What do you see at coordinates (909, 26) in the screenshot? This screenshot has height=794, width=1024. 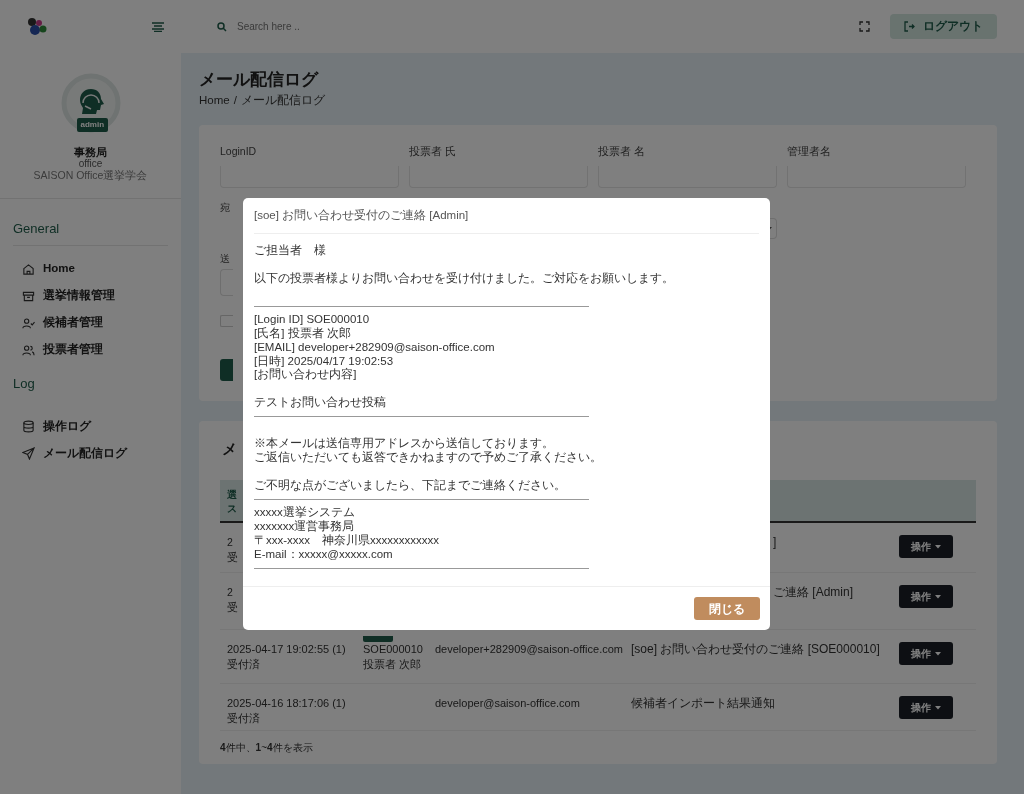 I see `logout-icon` at bounding box center [909, 26].